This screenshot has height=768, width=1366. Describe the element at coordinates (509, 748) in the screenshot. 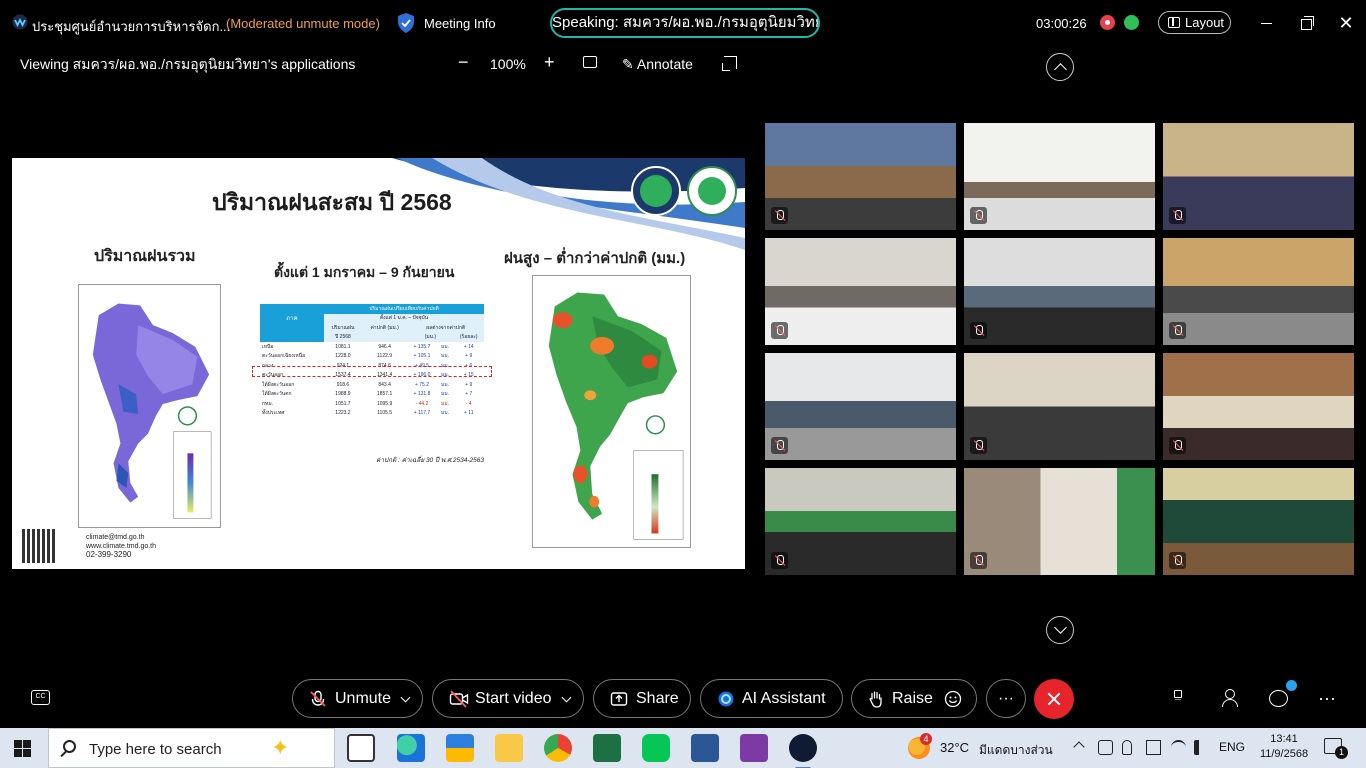

I see `file-explorer-icon` at that location.